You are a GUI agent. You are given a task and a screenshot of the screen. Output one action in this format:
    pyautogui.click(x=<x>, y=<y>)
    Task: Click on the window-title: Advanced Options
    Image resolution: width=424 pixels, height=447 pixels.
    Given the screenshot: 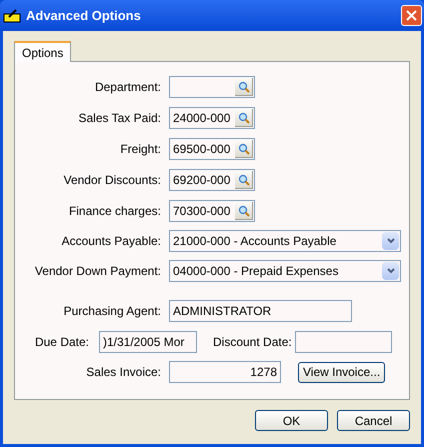 What is the action you would take?
    pyautogui.click(x=83, y=15)
    